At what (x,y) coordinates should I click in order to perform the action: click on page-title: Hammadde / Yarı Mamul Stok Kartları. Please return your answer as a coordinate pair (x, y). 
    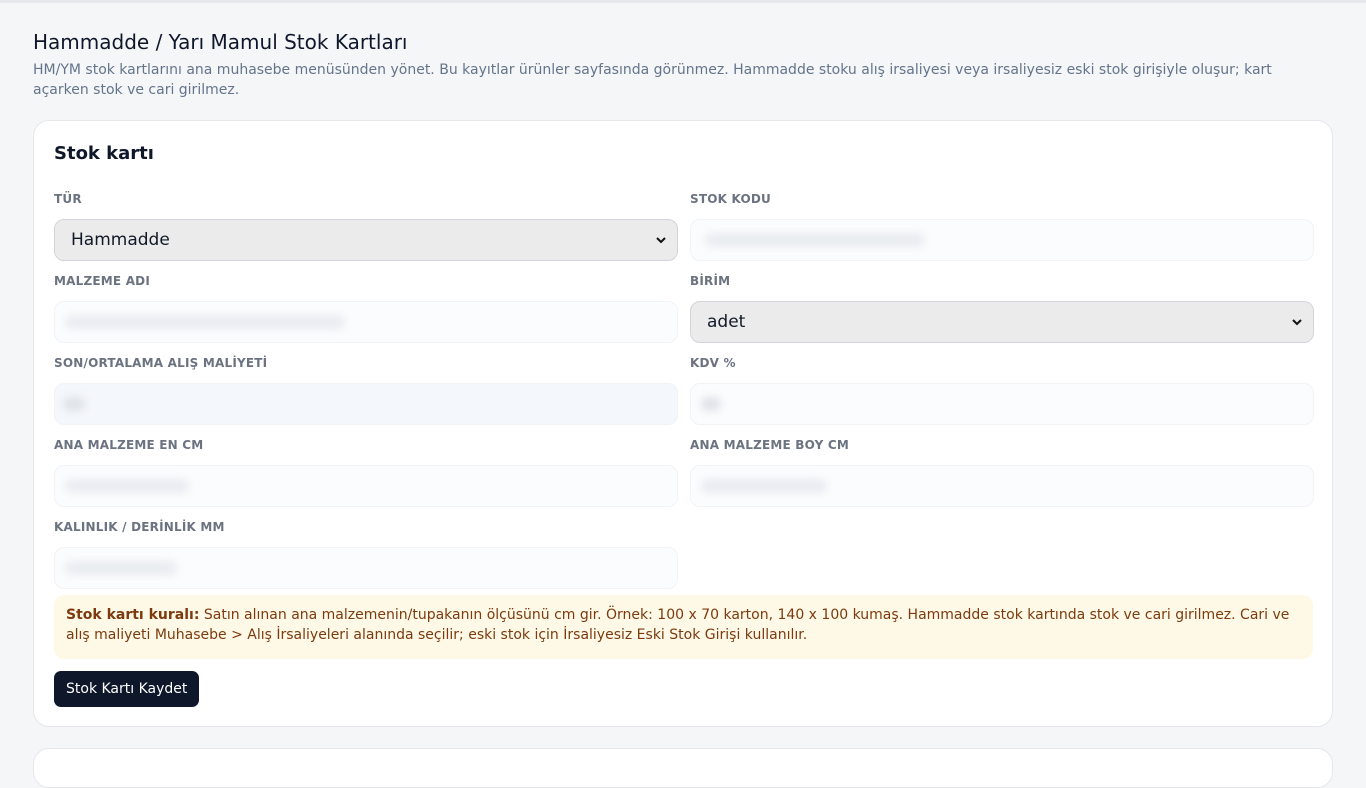
    Looking at the image, I should click on (220, 42).